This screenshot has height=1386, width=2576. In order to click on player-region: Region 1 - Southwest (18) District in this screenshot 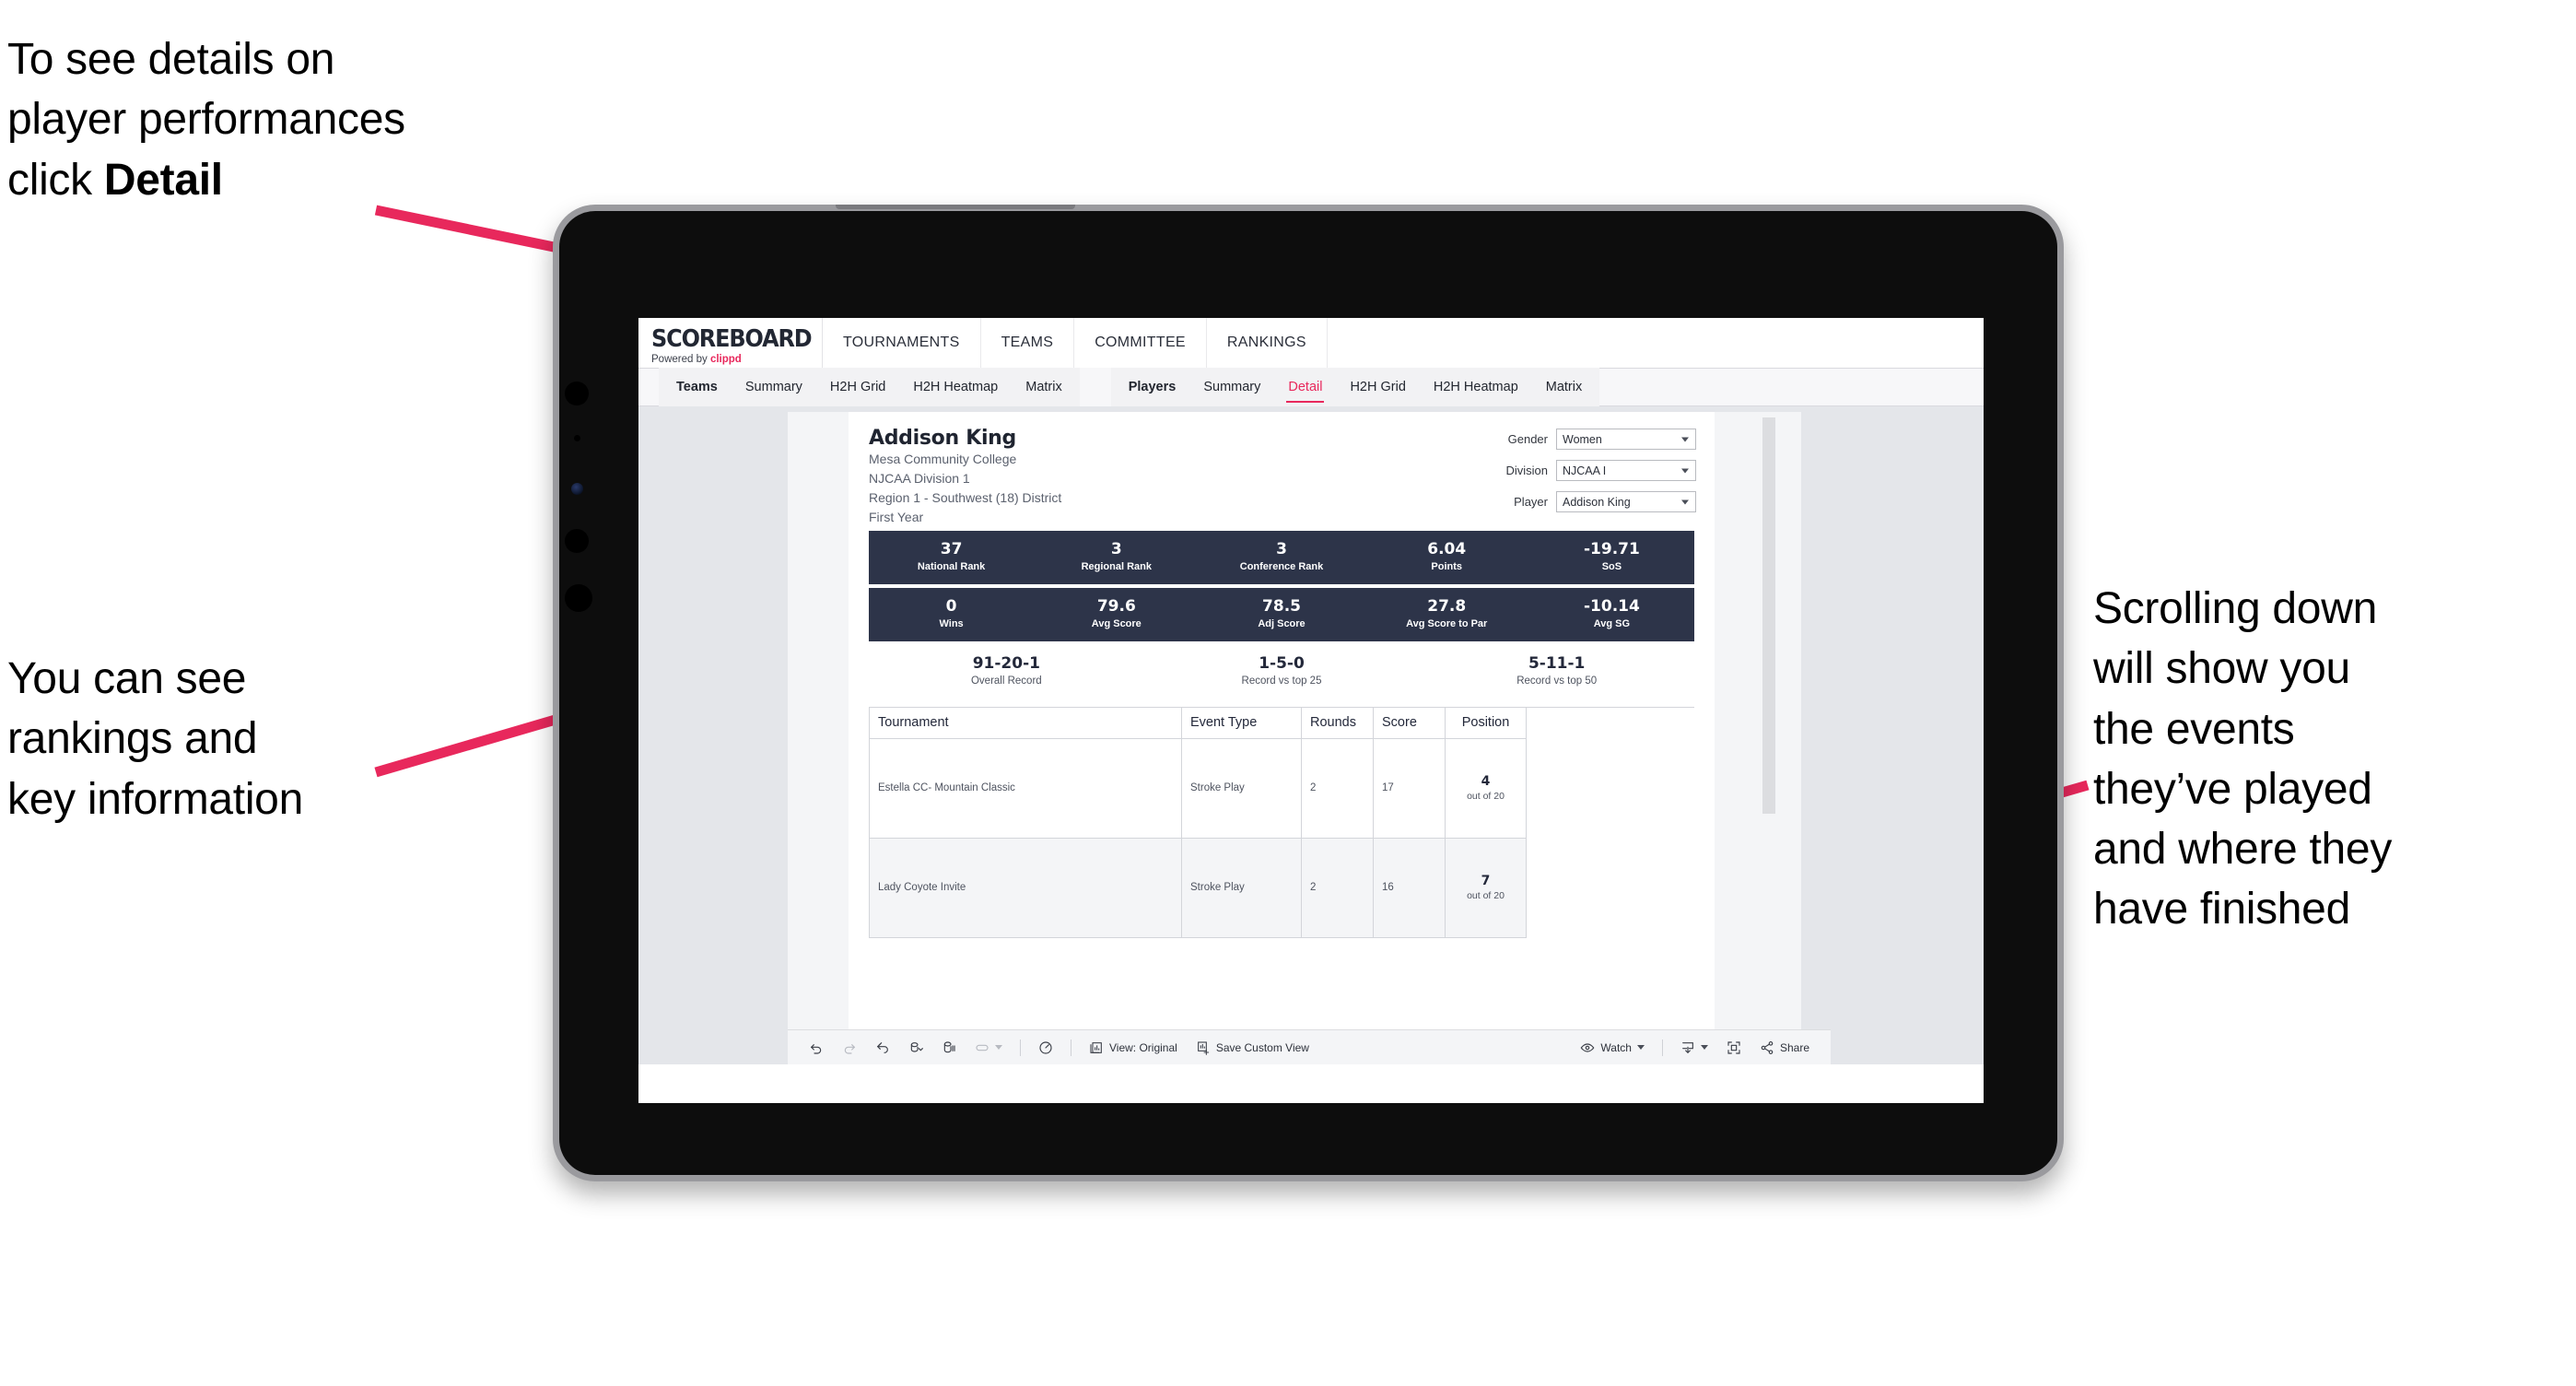, I will do `click(965, 497)`.